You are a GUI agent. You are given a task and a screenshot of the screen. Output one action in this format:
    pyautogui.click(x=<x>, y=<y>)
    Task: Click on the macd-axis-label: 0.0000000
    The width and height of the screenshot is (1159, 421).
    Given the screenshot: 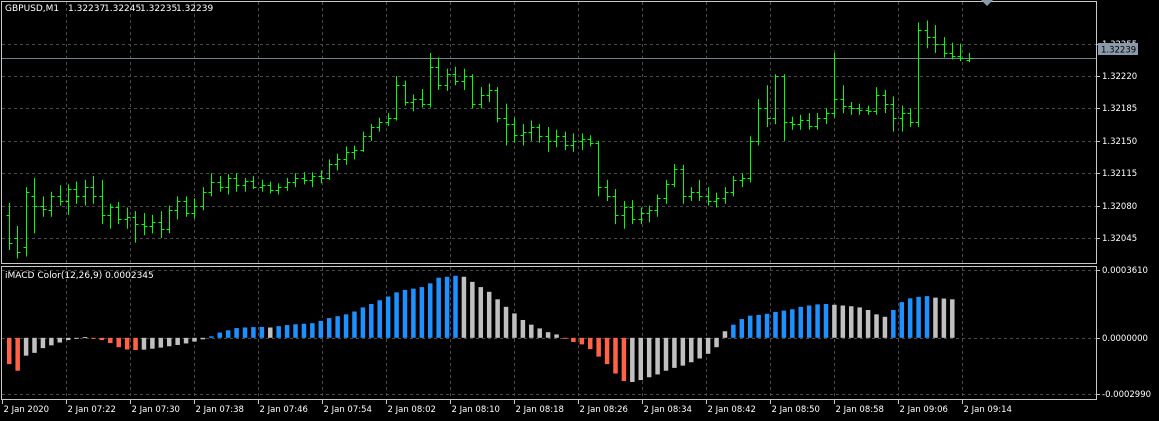 What is the action you would take?
    pyautogui.click(x=1125, y=339)
    